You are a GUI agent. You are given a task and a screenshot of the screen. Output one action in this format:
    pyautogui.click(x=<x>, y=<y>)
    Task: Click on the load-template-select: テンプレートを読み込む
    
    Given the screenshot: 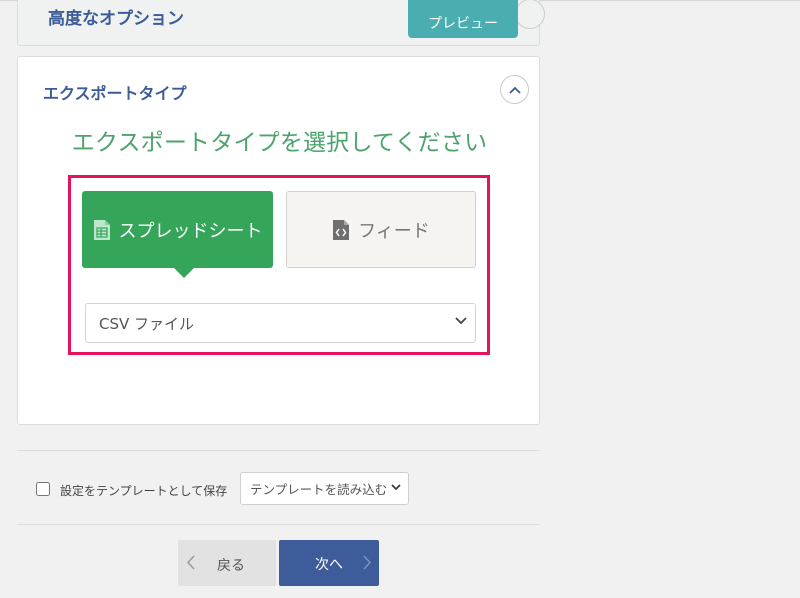 What is the action you would take?
    pyautogui.click(x=324, y=488)
    